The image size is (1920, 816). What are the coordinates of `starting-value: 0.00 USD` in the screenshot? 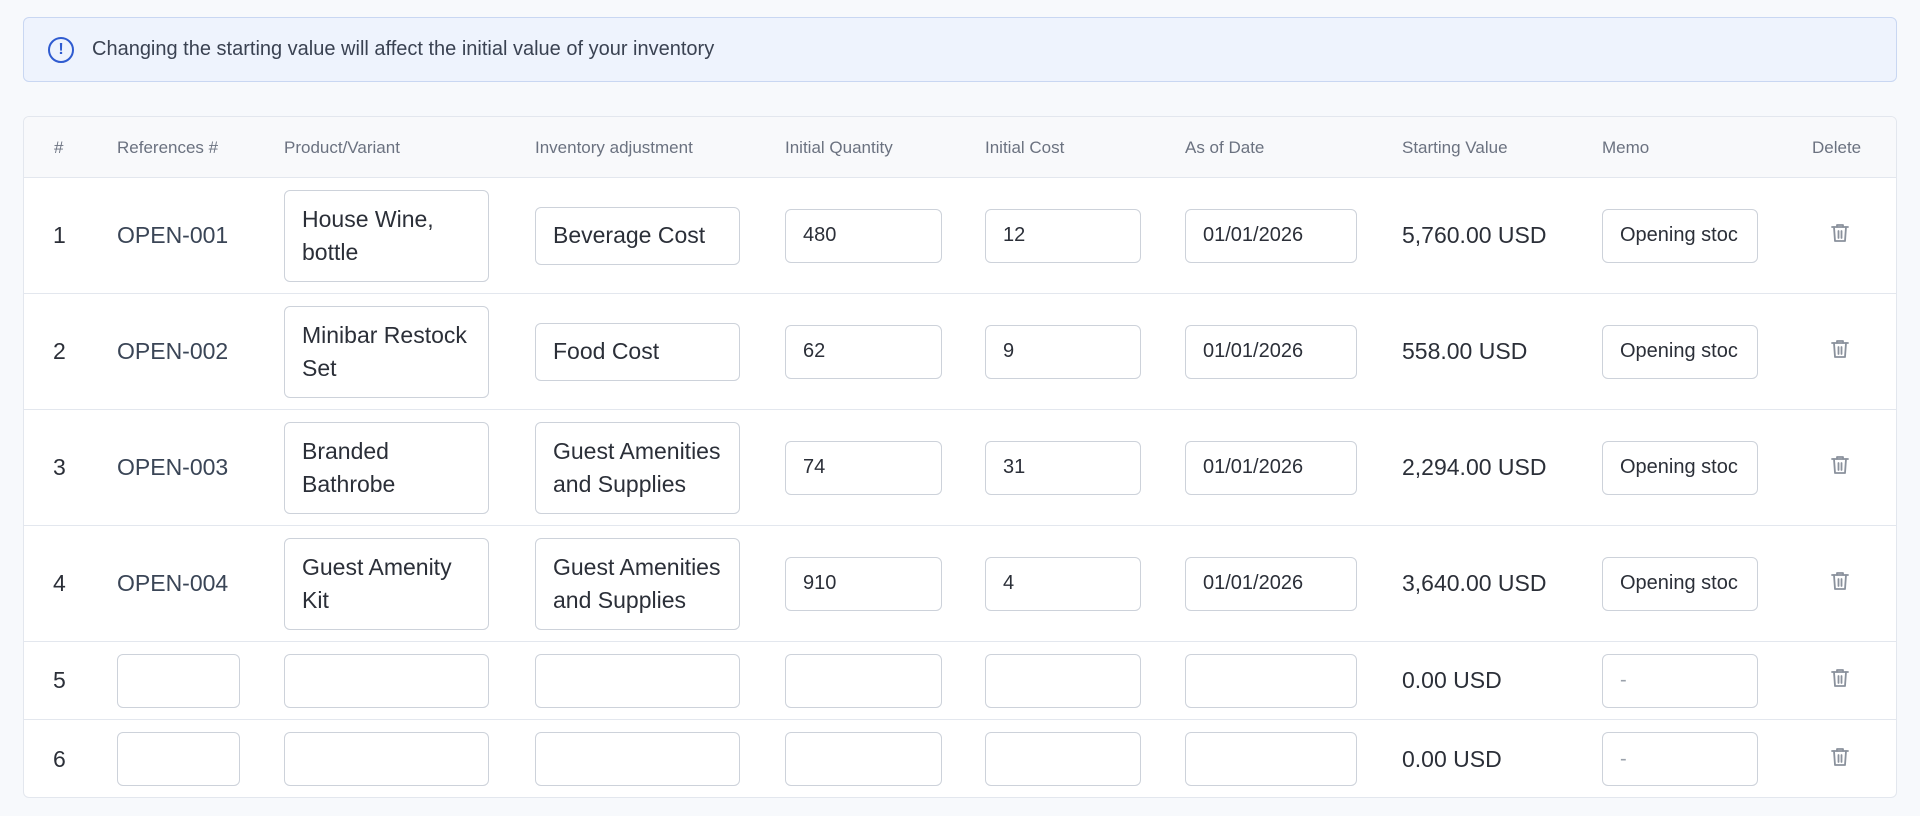 It's located at (1452, 758).